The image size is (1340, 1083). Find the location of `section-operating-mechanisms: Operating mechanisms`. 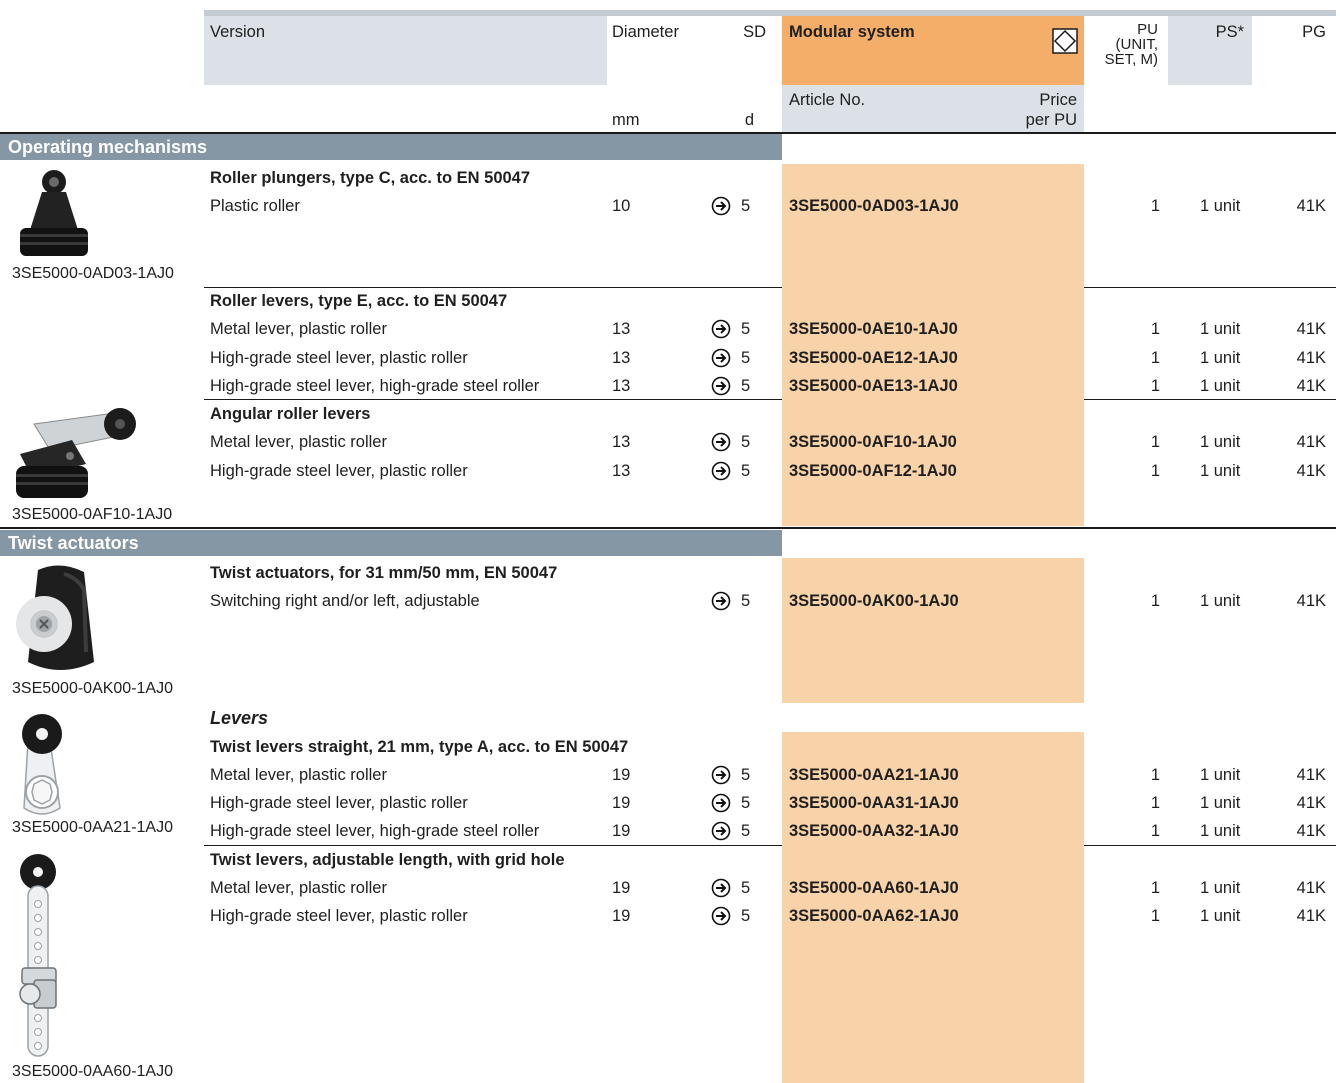

section-operating-mechanisms: Operating mechanisms is located at coordinates (391, 147).